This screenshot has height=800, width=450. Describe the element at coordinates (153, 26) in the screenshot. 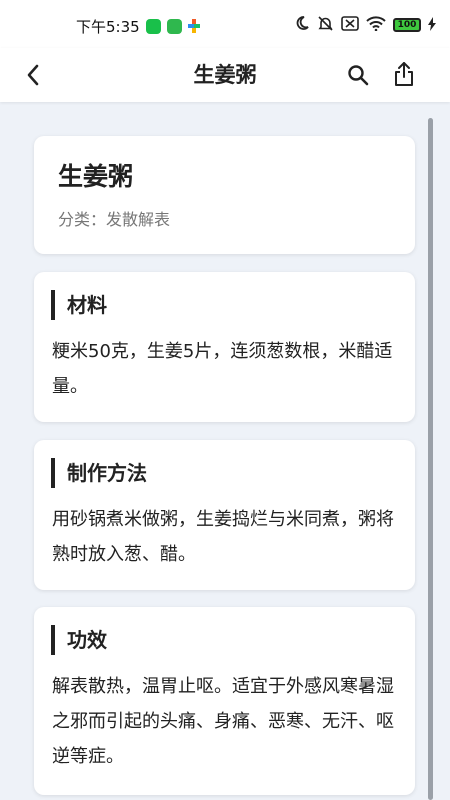

I see `wechat-icon` at that location.